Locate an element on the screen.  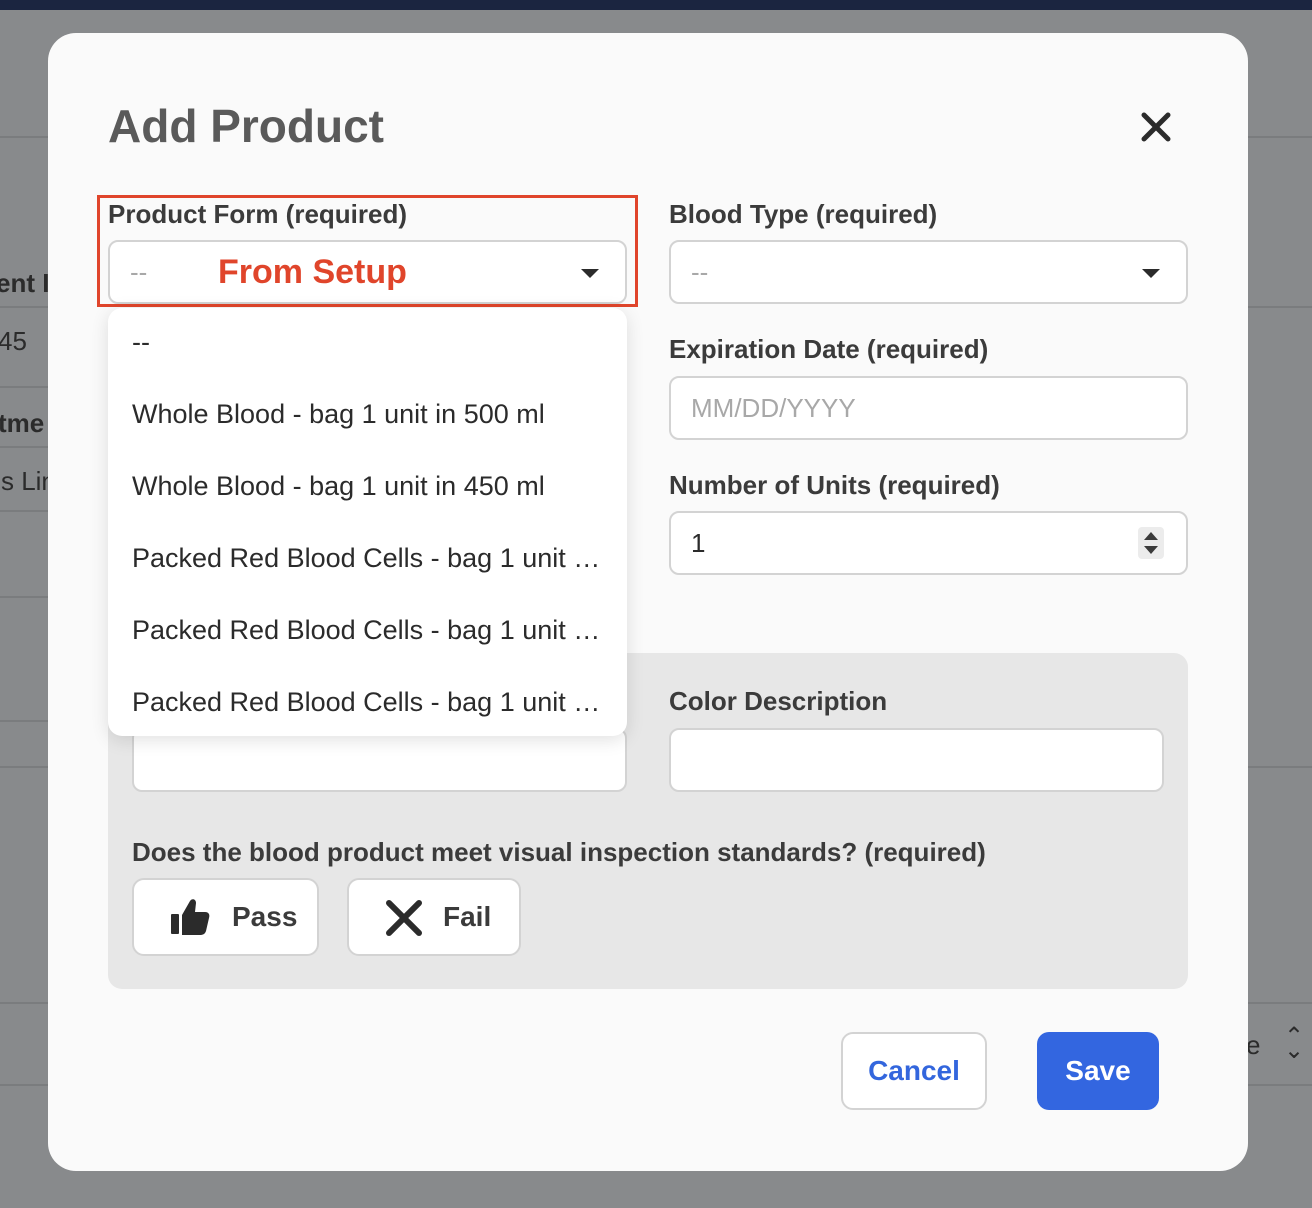
fail-label: Fail is located at coordinates (467, 916).